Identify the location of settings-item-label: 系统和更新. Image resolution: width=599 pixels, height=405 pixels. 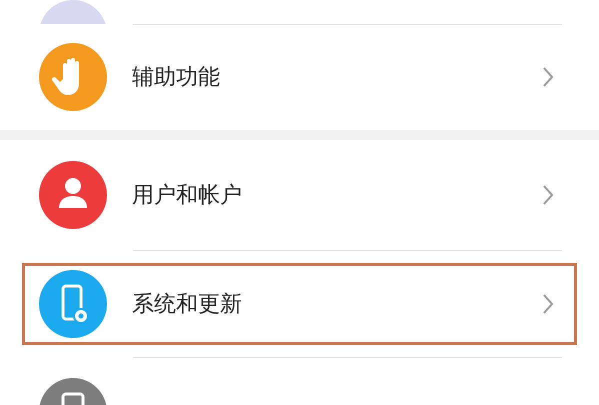
(187, 304).